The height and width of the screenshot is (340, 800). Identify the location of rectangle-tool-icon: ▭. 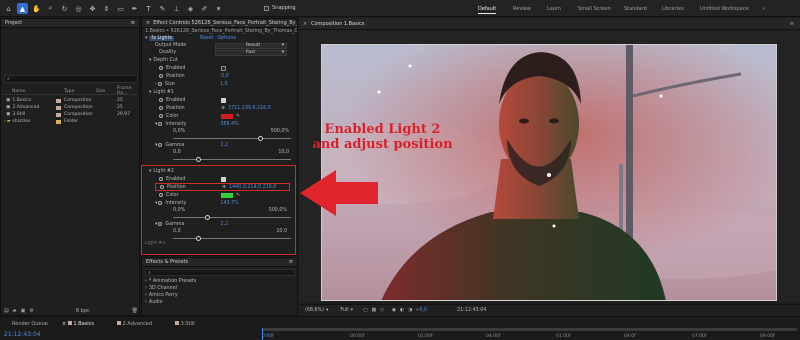
(120, 8).